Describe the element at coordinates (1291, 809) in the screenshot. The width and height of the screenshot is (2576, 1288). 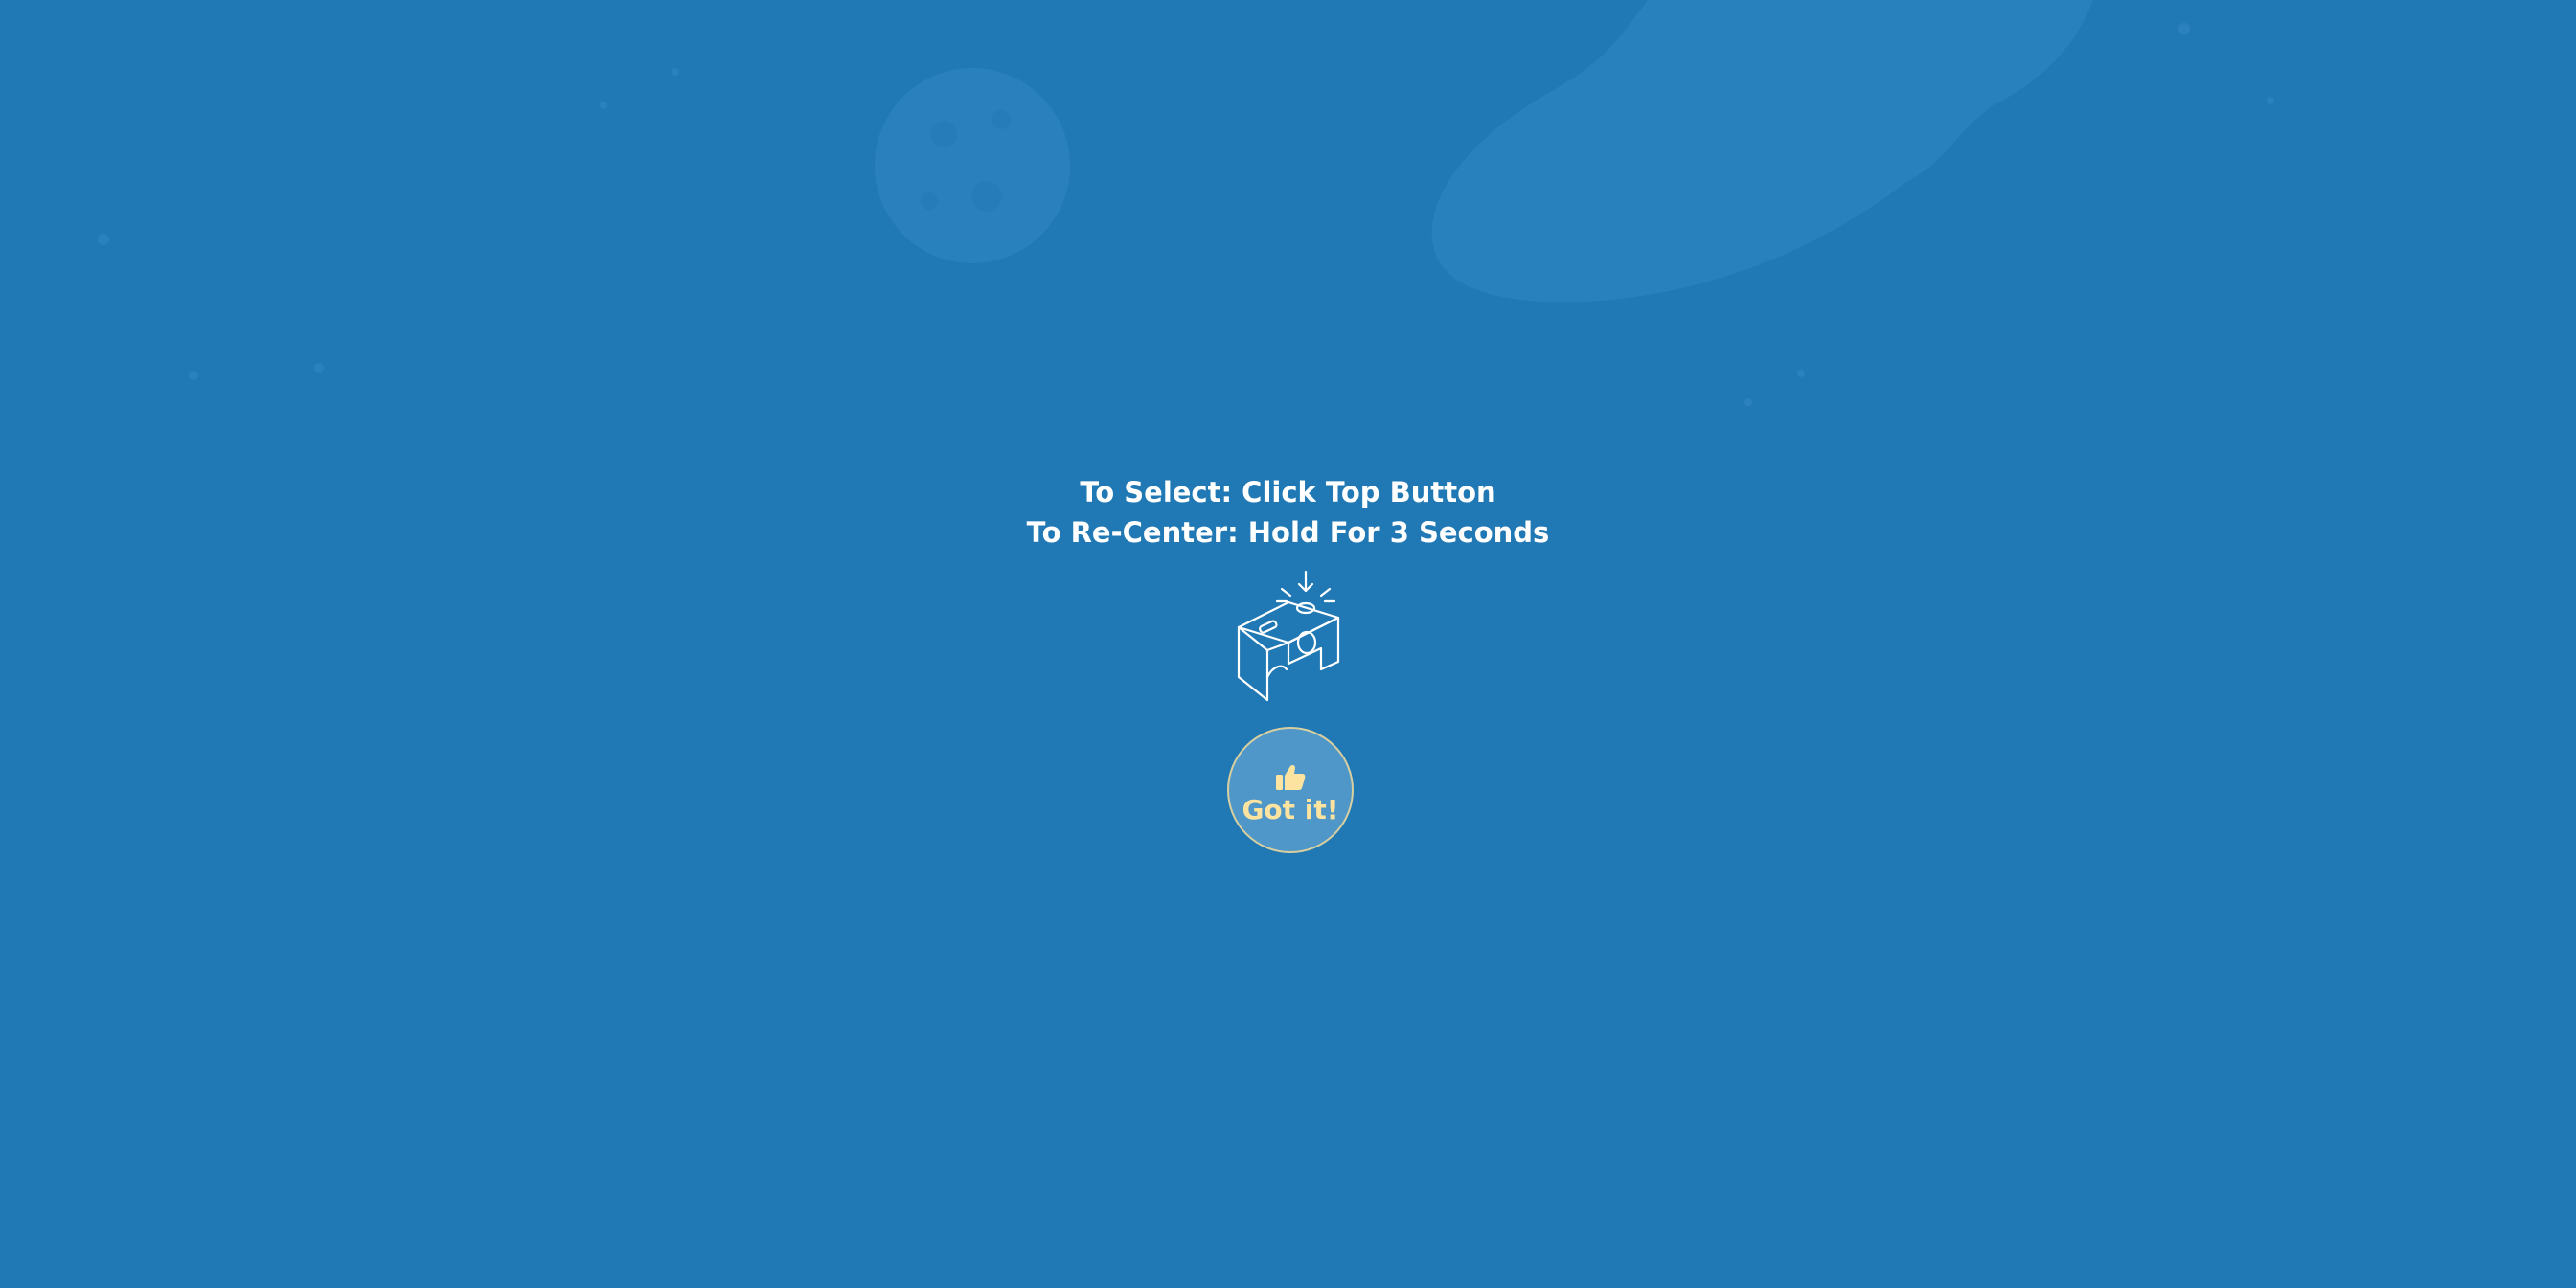
I see `got-it-label: Got it!` at that location.